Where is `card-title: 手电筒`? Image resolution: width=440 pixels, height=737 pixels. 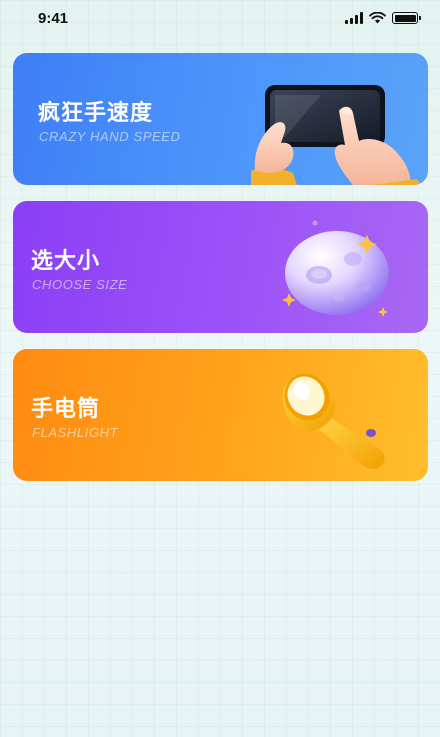
card-title: 手电筒 is located at coordinates (66, 409).